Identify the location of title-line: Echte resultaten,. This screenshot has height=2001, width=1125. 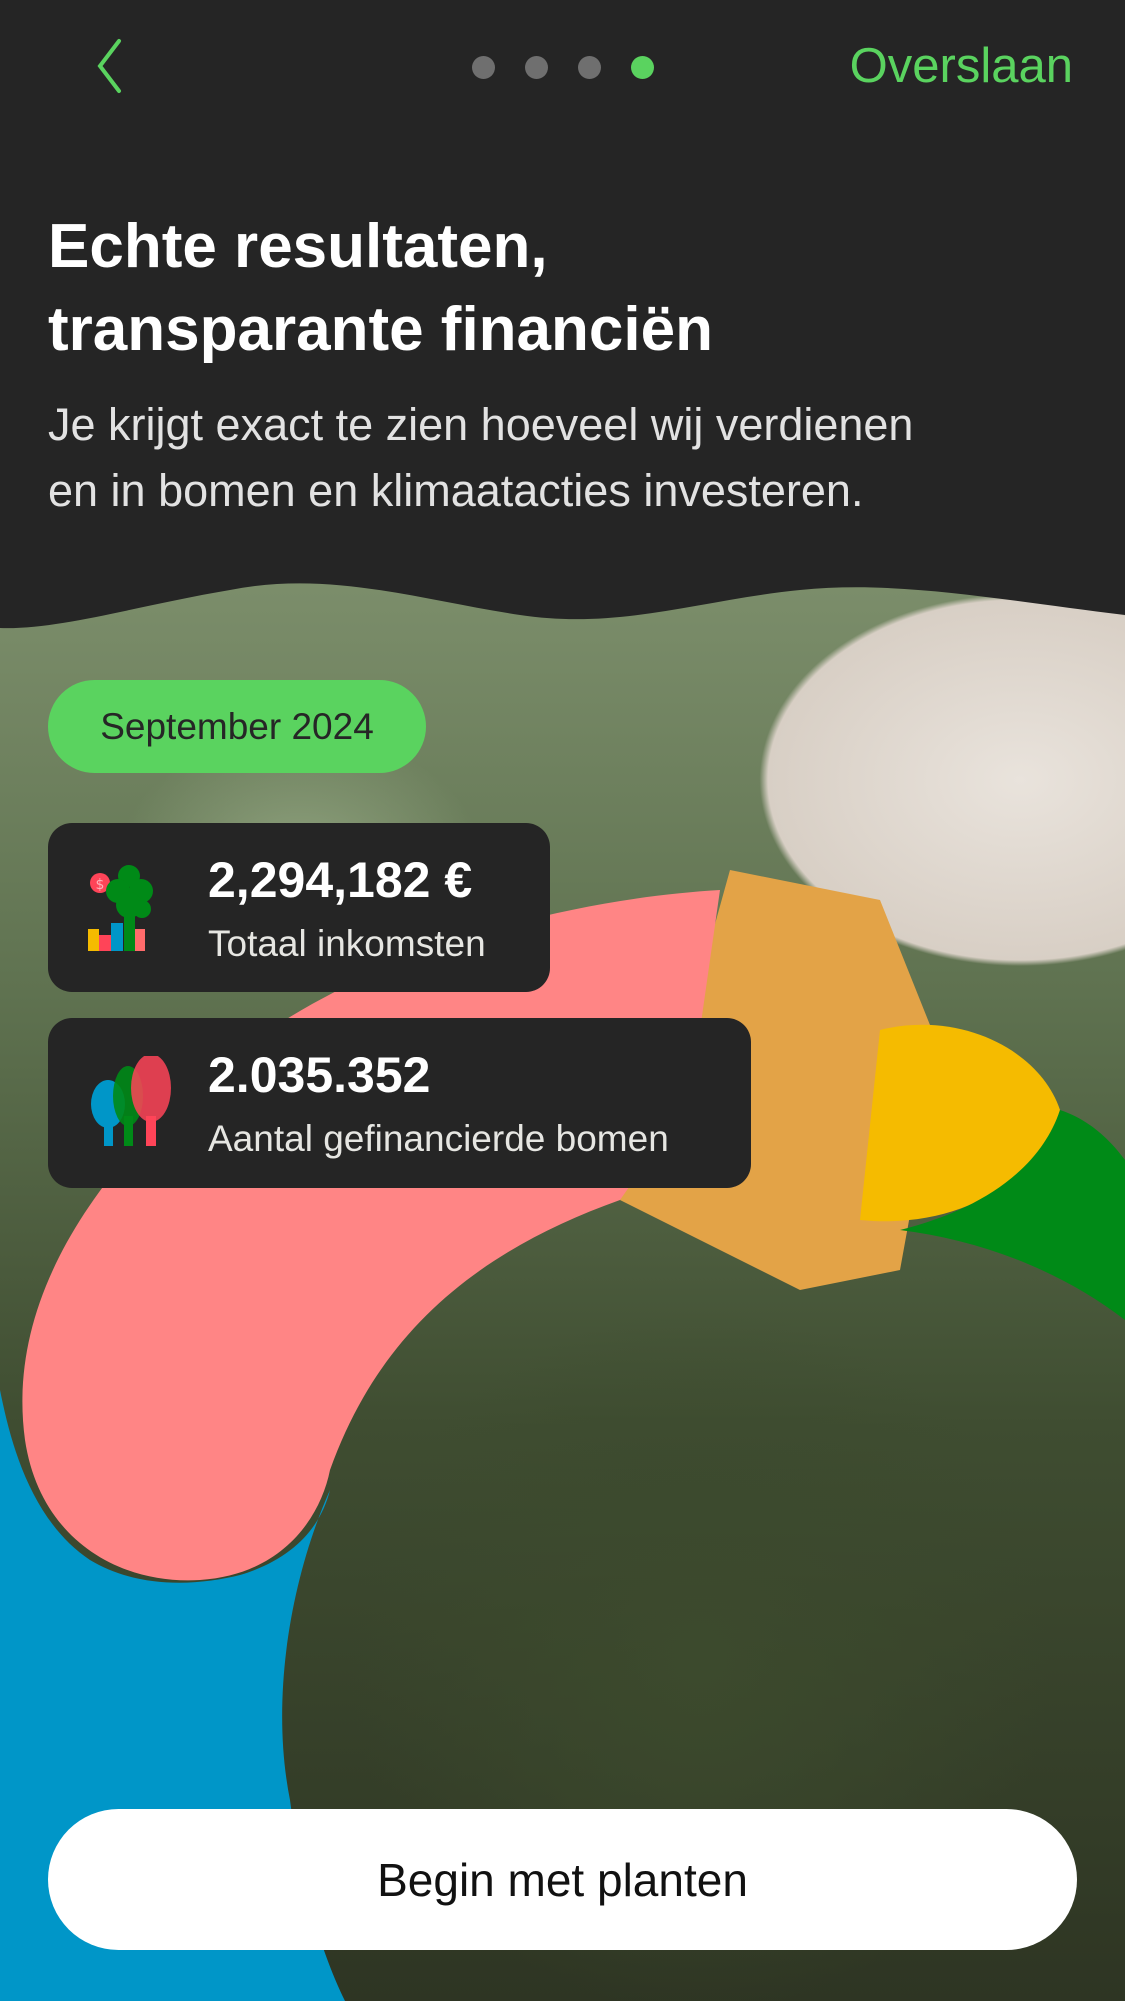
(298, 246).